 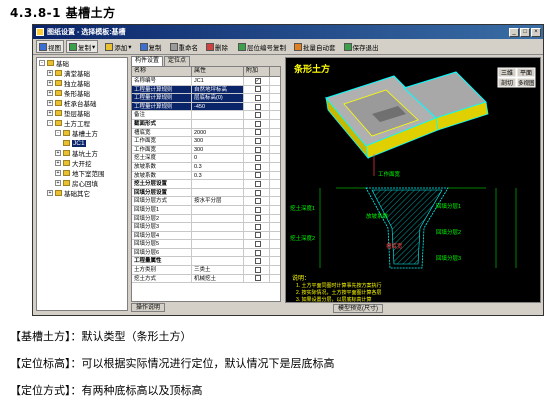 I want to click on property-value: 层底标高(0), so click(x=218, y=98).